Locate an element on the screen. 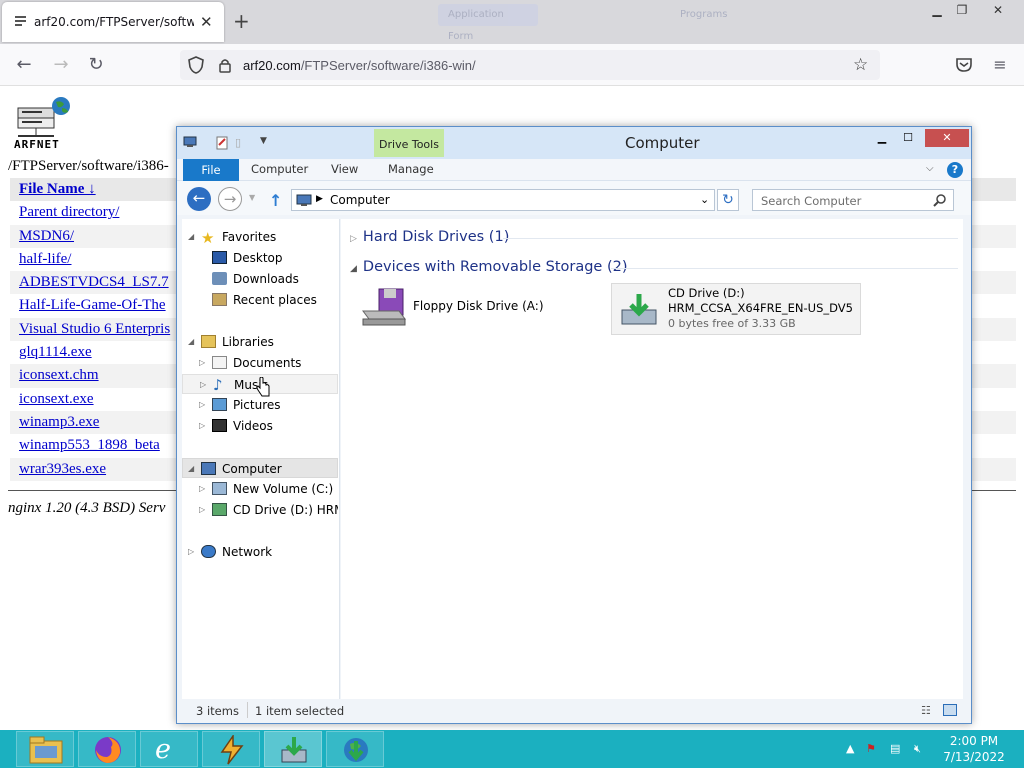  installer-taskbar-button is located at coordinates (293, 749).